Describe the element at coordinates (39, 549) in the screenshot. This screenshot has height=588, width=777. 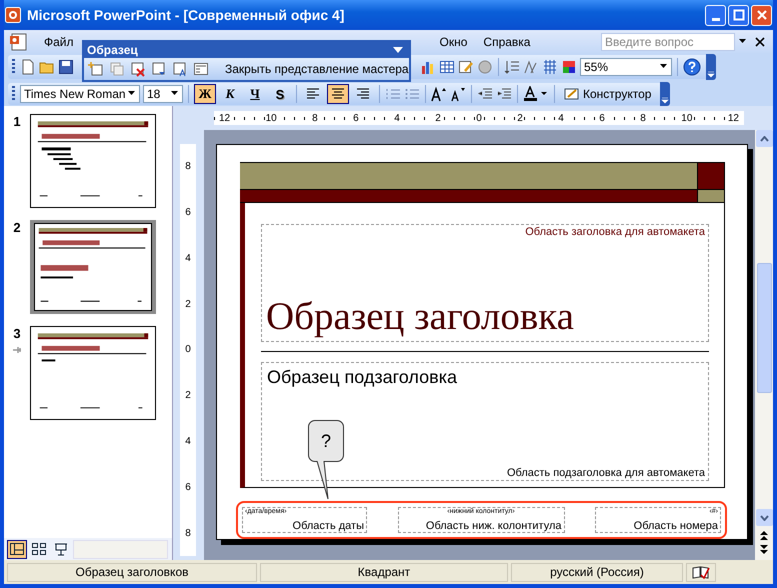
I see `sorter-view-icon` at that location.